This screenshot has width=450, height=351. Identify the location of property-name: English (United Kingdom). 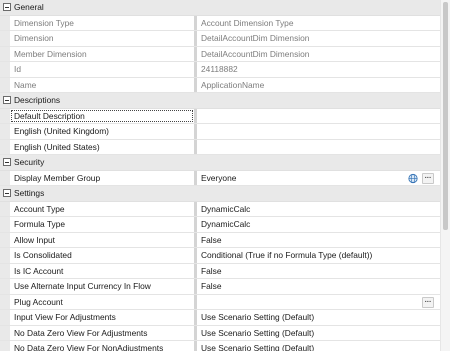
(61, 131).